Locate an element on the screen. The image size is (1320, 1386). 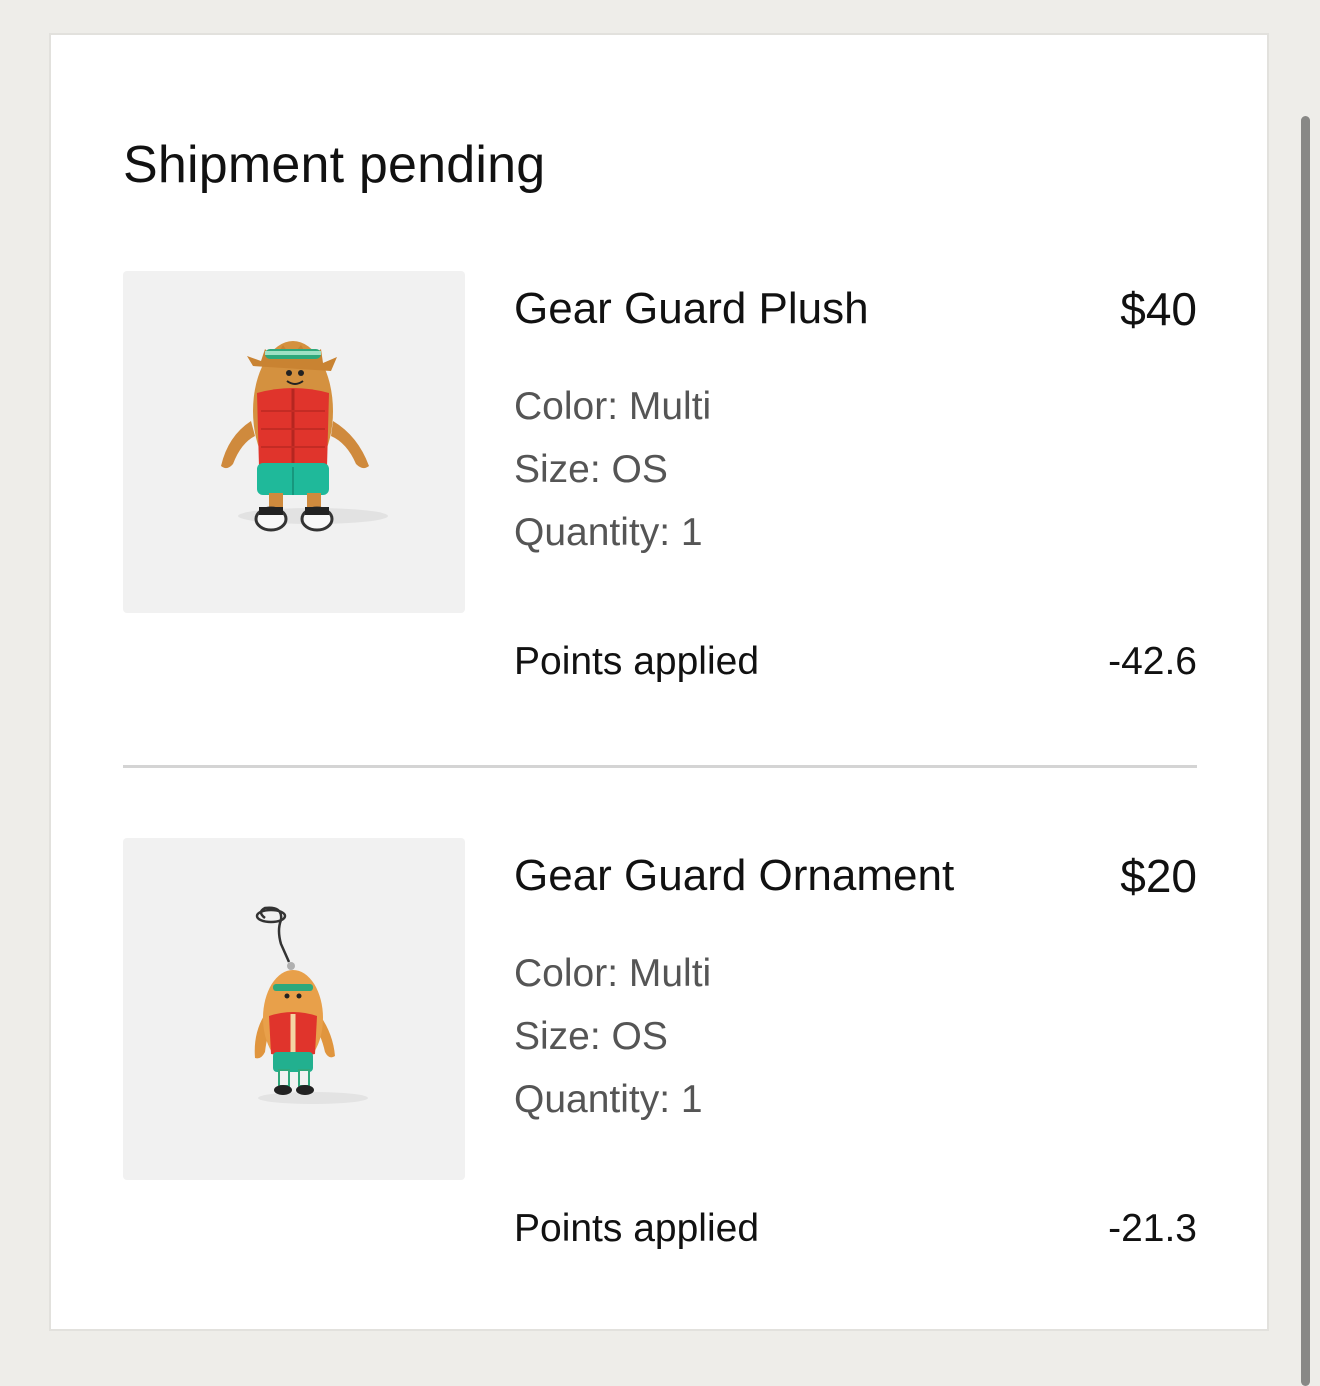
points-applied-value: -21.3 is located at coordinates (1152, 1228).